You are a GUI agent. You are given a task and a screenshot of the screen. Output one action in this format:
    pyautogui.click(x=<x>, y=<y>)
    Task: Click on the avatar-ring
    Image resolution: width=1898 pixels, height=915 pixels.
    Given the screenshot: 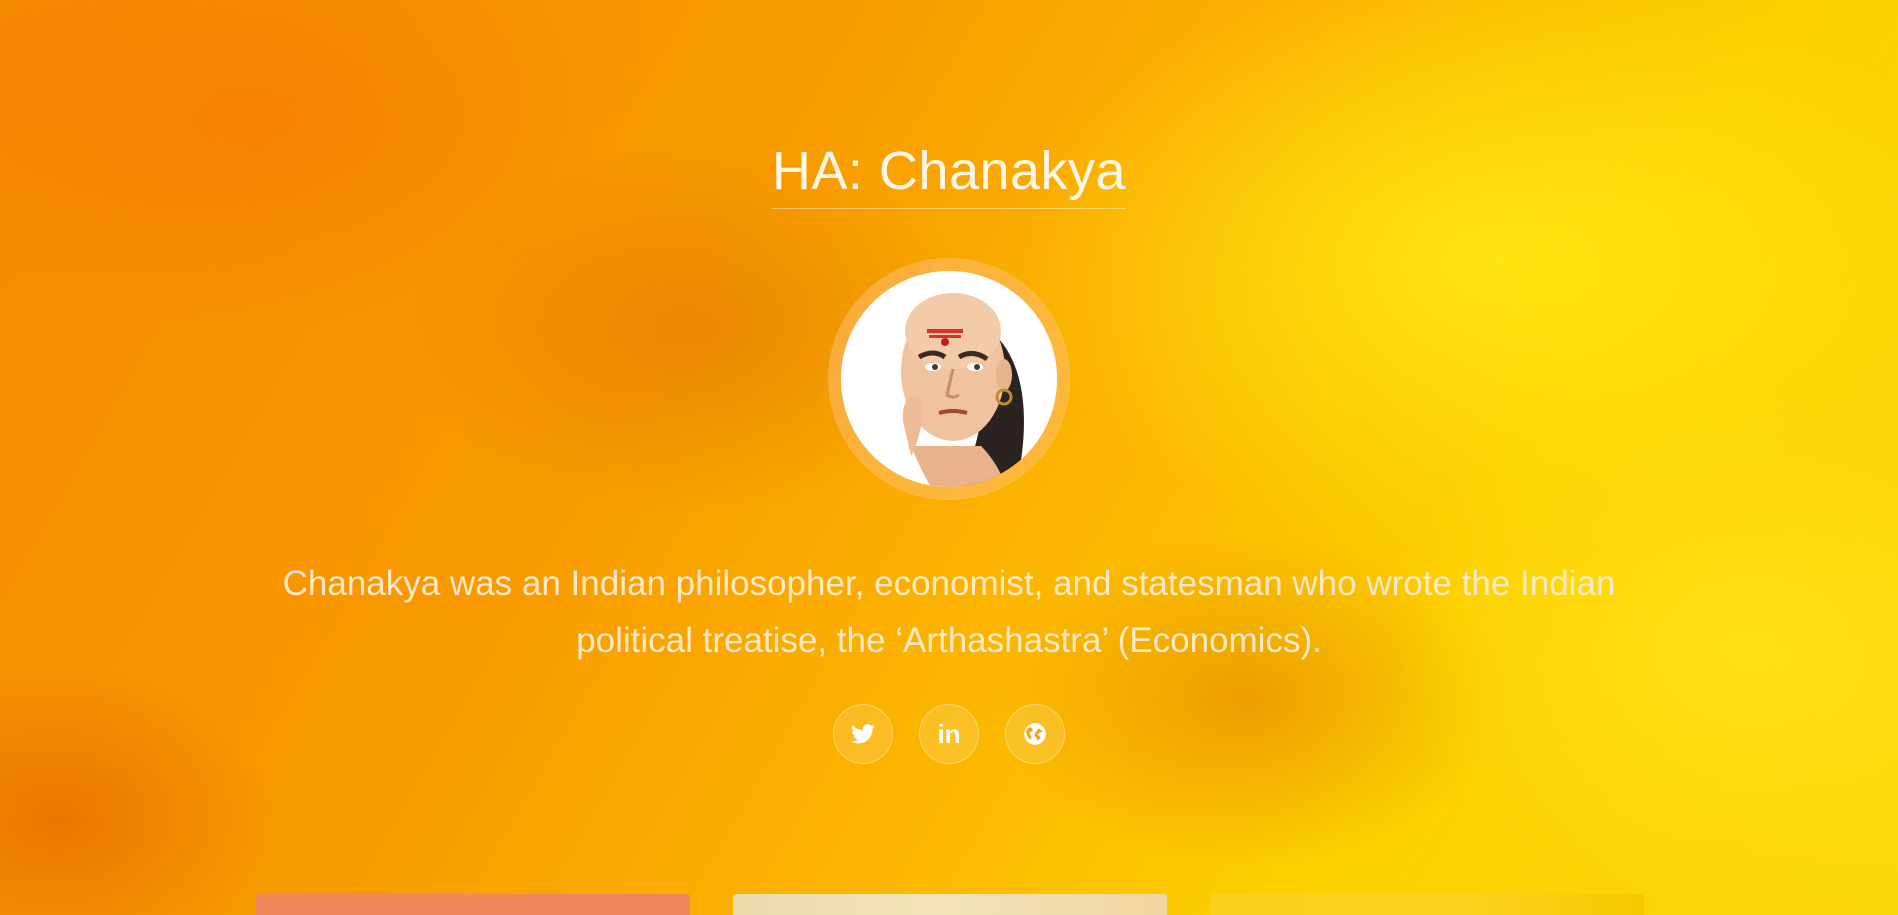 What is the action you would take?
    pyautogui.click(x=949, y=379)
    